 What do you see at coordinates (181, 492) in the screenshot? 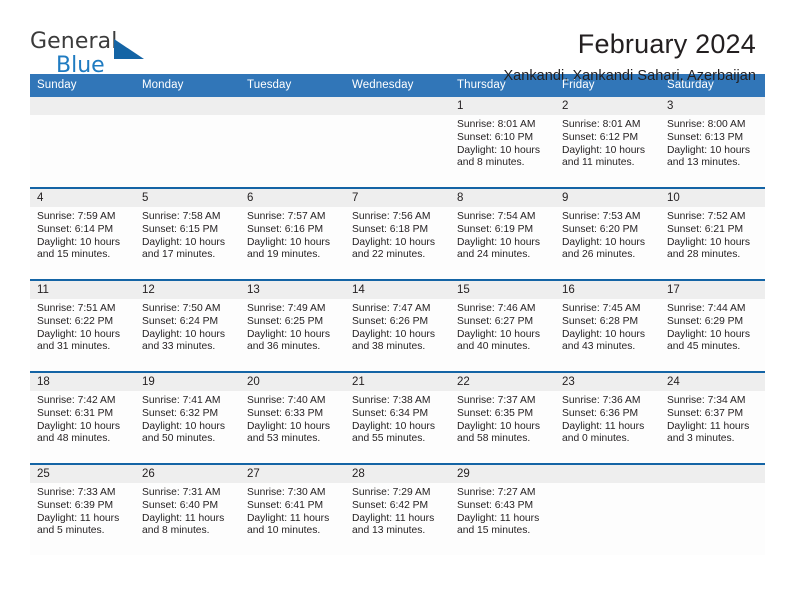
I see `sunrise-time: Sunrise: 7:31 AM` at bounding box center [181, 492].